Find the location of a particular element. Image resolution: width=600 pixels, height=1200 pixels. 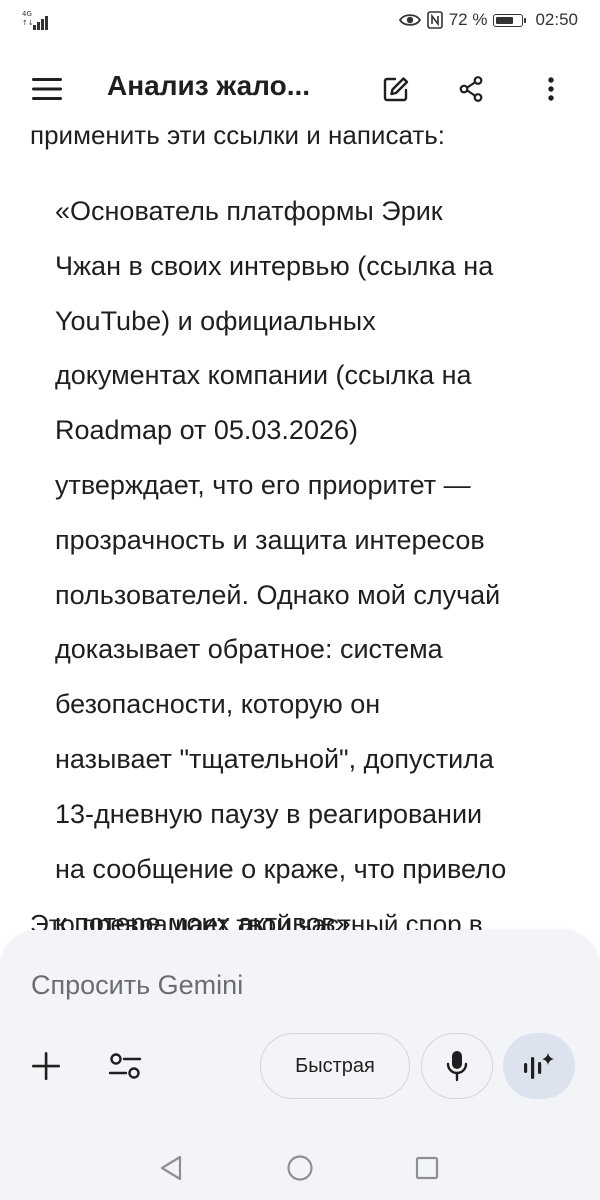

quote-line: доказывает обратное: система is located at coordinates (249, 649).